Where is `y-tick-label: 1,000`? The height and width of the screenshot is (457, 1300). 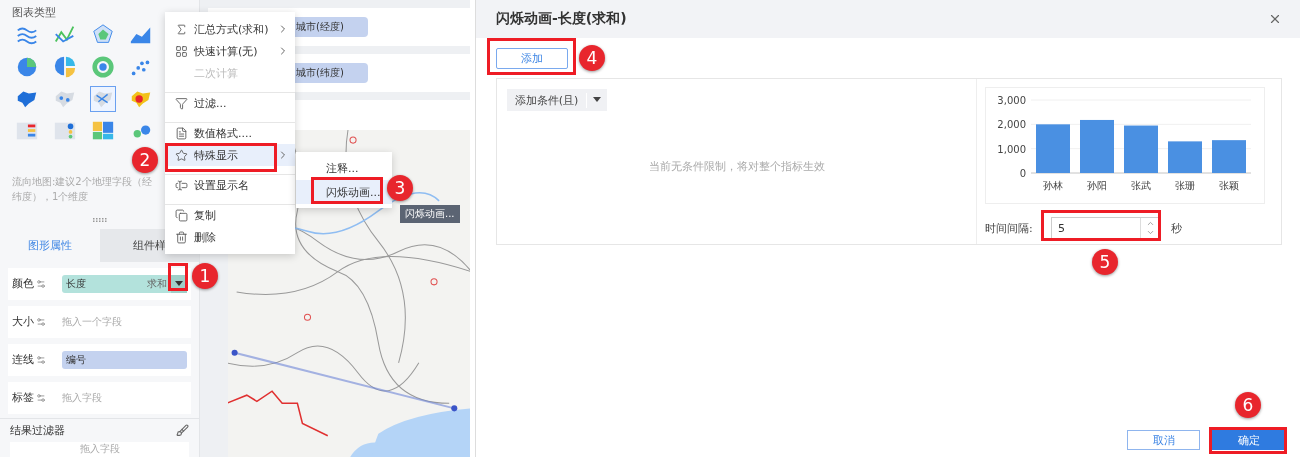 y-tick-label: 1,000 is located at coordinates (1011, 149).